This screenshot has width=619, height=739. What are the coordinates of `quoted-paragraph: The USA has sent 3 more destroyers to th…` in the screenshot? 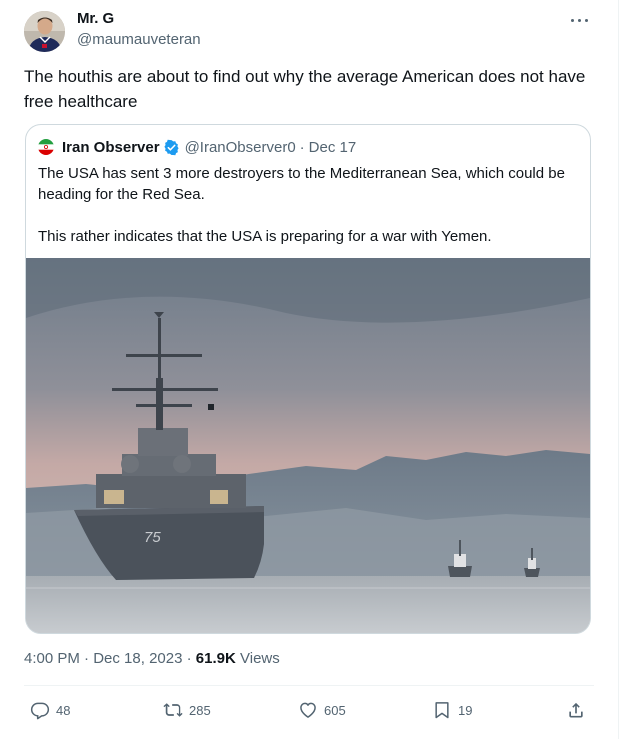 It's located at (301, 184).